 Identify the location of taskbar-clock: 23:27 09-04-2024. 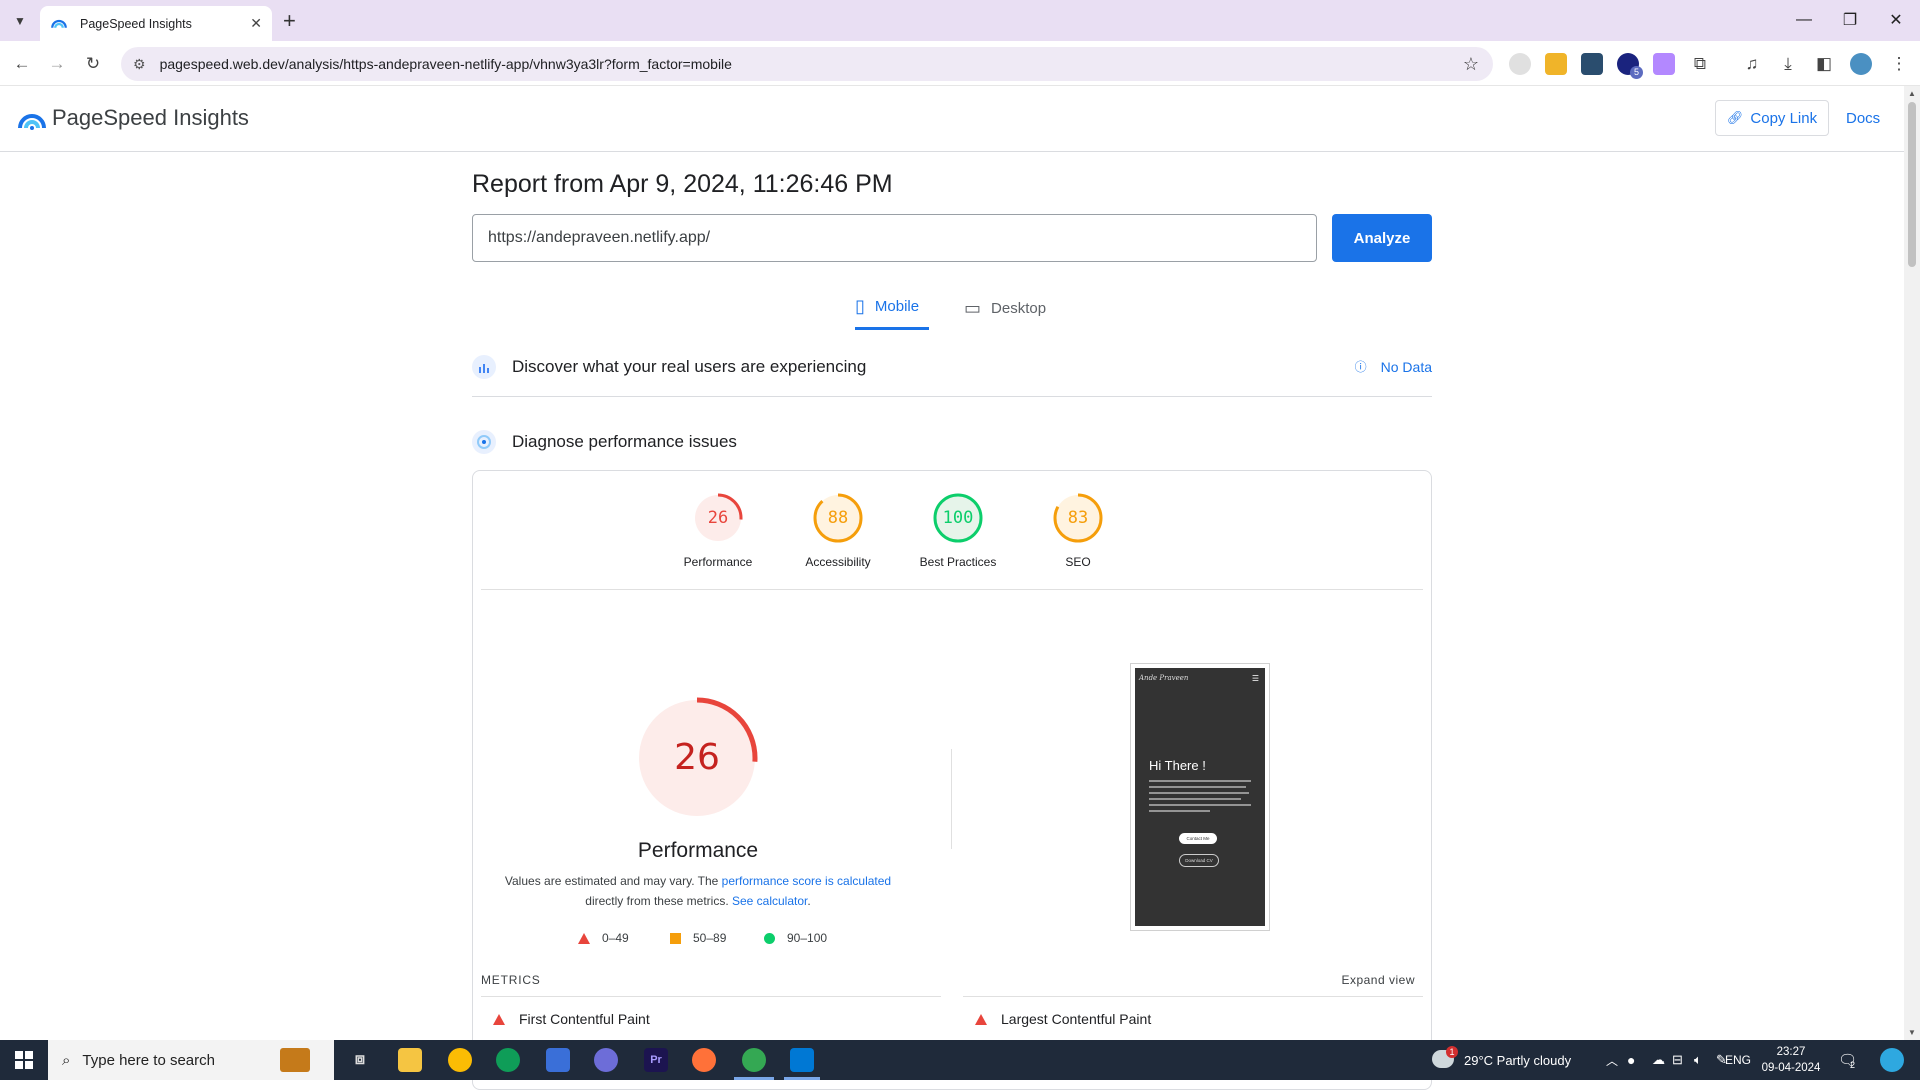
(1791, 1060).